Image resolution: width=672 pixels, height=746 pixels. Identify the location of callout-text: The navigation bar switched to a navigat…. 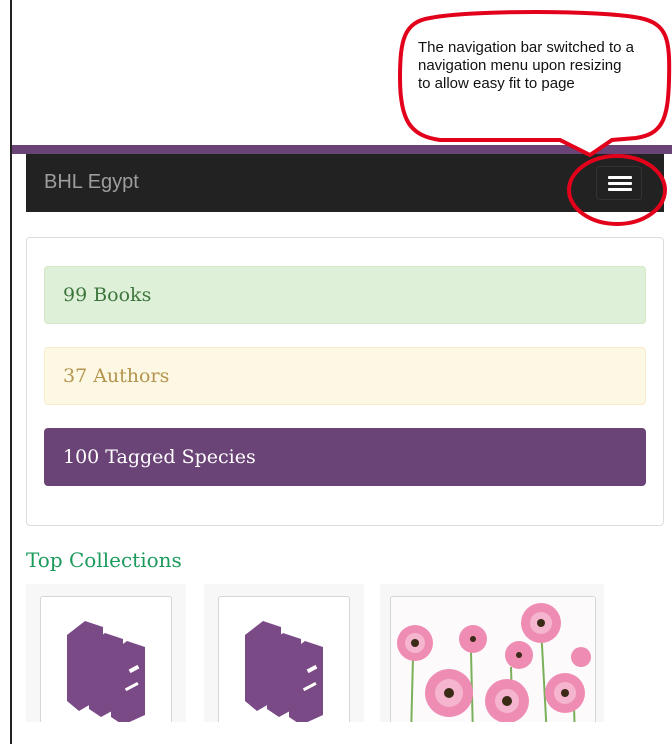
(526, 65).